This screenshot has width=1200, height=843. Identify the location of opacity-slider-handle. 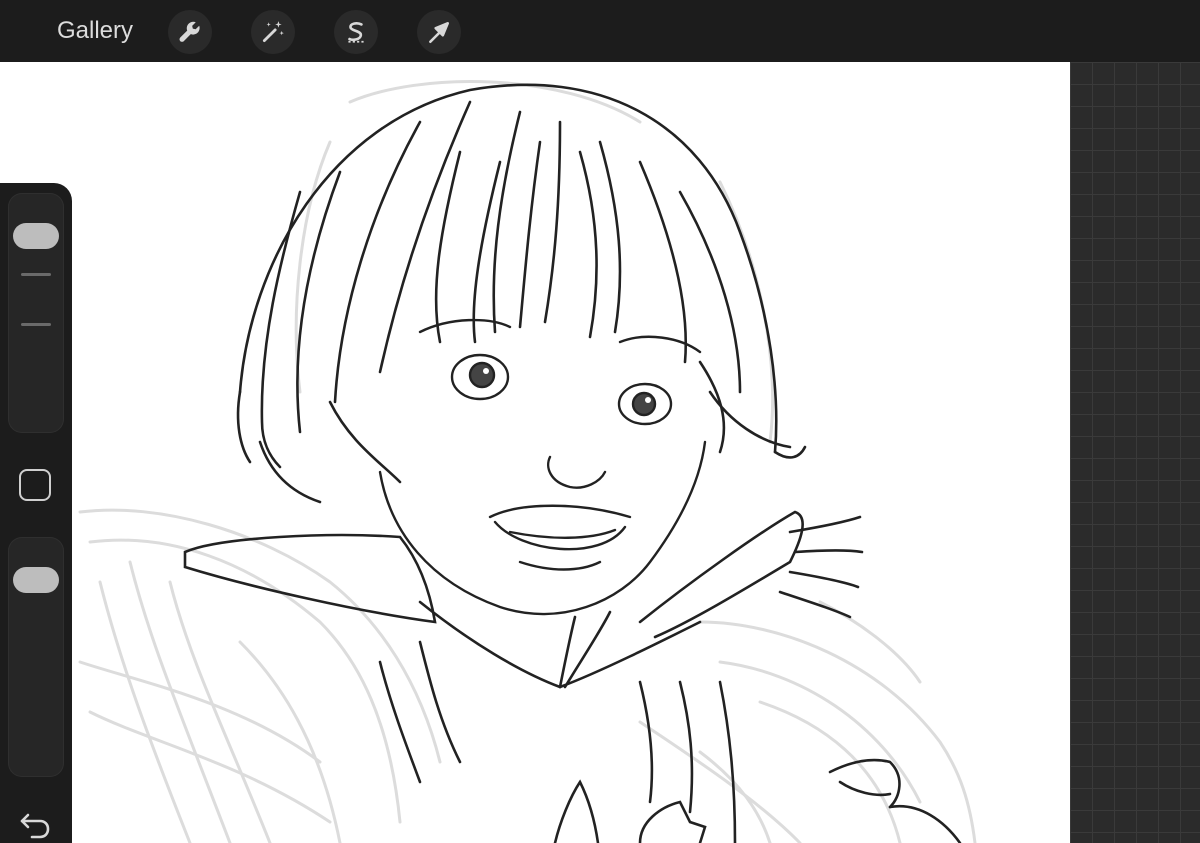
(36, 579).